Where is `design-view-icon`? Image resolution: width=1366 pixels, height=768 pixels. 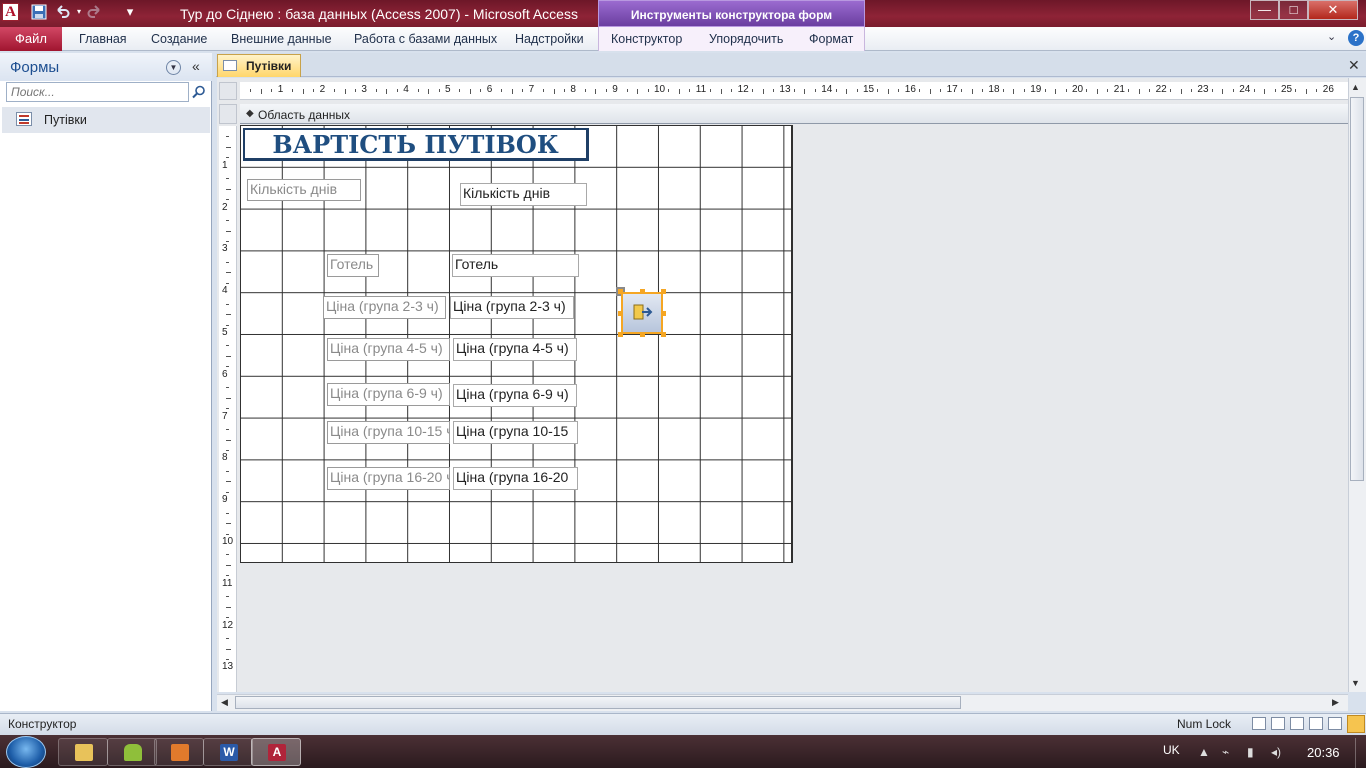
design-view-icon is located at coordinates (1356, 724).